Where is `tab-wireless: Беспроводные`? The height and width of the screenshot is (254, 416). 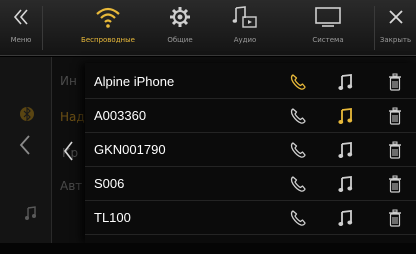 tab-wireless: Беспроводные is located at coordinates (108, 28).